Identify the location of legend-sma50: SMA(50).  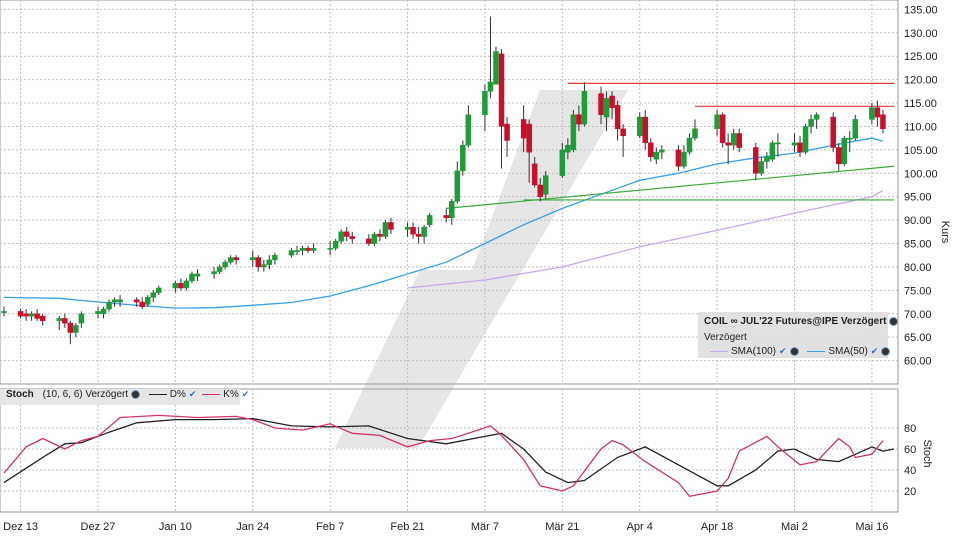
(848, 351).